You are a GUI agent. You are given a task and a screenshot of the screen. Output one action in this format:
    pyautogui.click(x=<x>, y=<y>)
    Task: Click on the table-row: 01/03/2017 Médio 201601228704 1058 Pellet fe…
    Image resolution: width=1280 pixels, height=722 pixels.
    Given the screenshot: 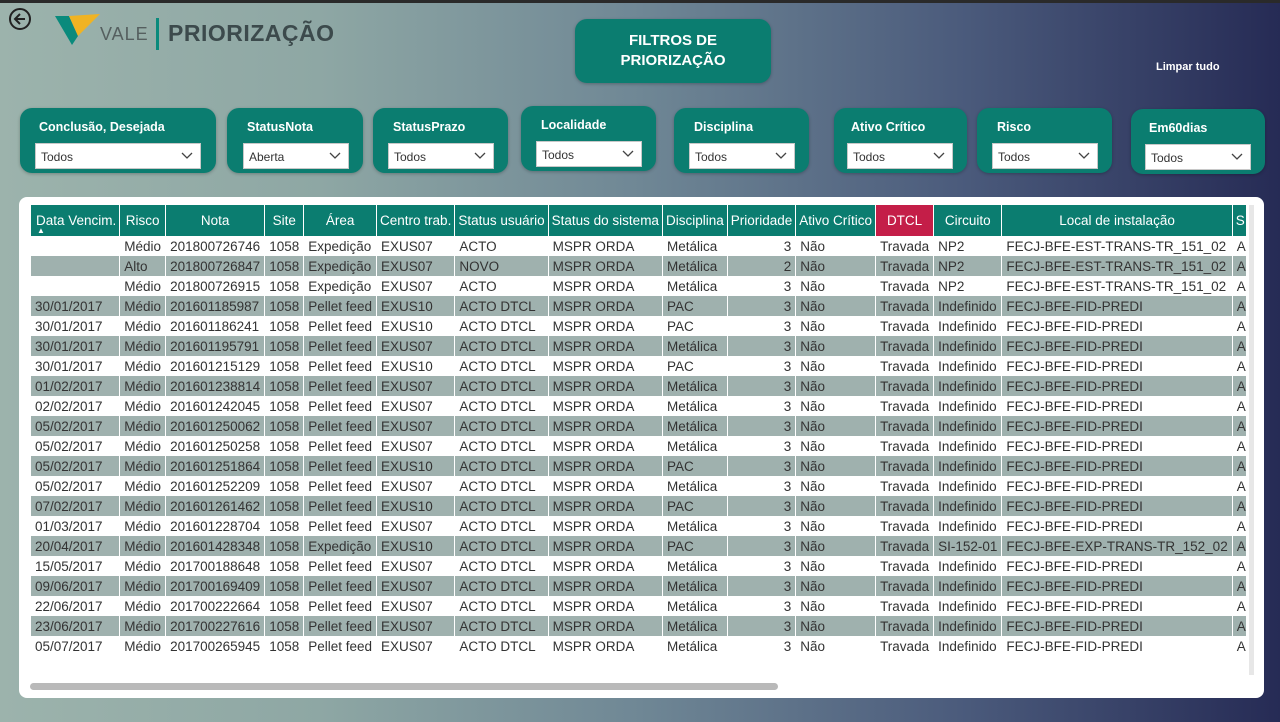 What is the action you would take?
    pyautogui.click(x=638, y=526)
    